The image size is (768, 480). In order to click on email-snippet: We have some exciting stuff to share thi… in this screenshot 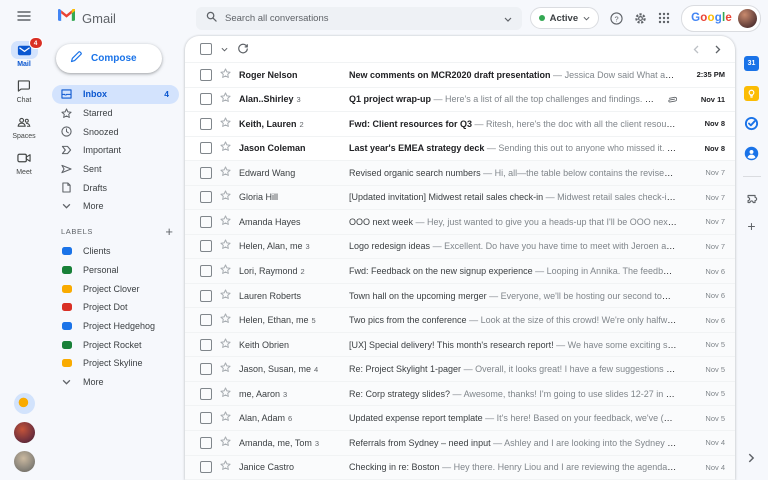, I will do `click(622, 344)`.